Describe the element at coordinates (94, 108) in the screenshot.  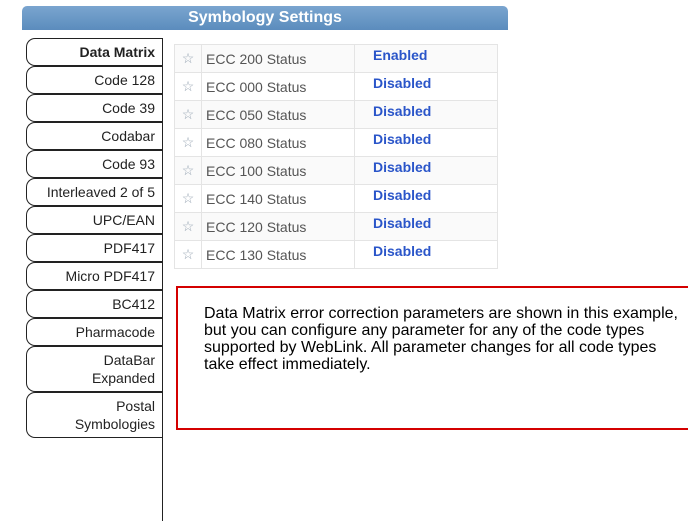
I see `tab-code-39: Code 39` at that location.